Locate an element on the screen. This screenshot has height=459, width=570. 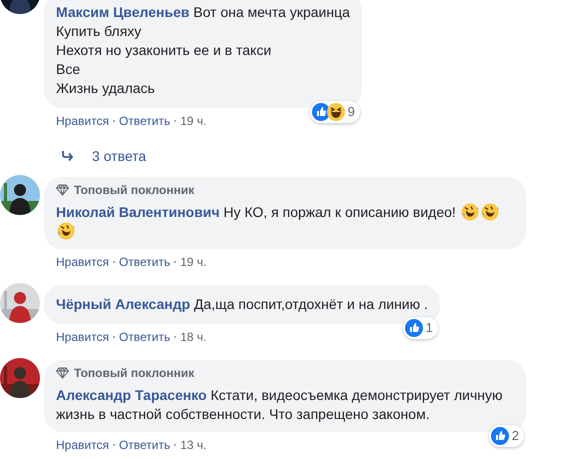
reactions-badge: 2 is located at coordinates (506, 436).